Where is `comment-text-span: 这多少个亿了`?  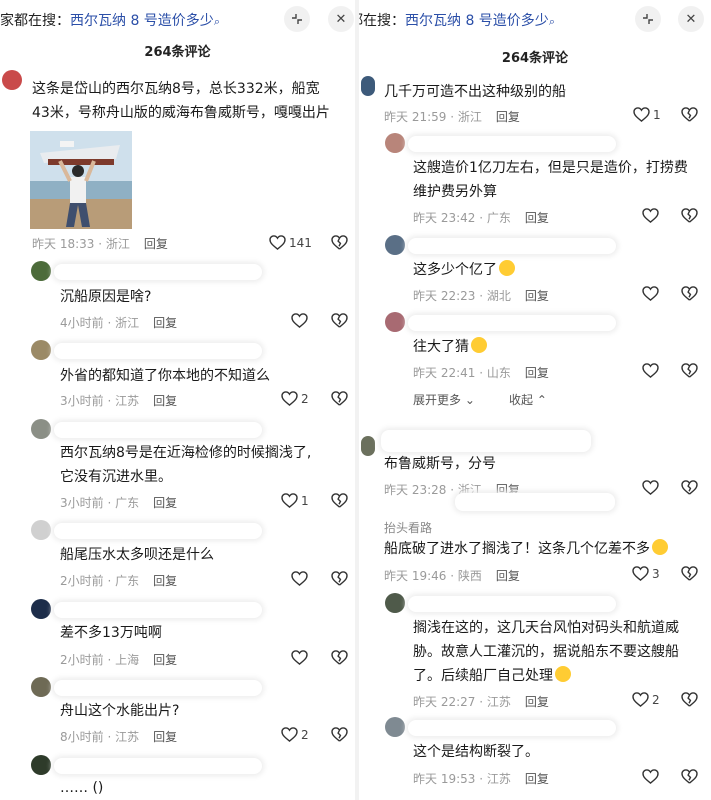
comment-text-span: 这多少个亿了 is located at coordinates (455, 270).